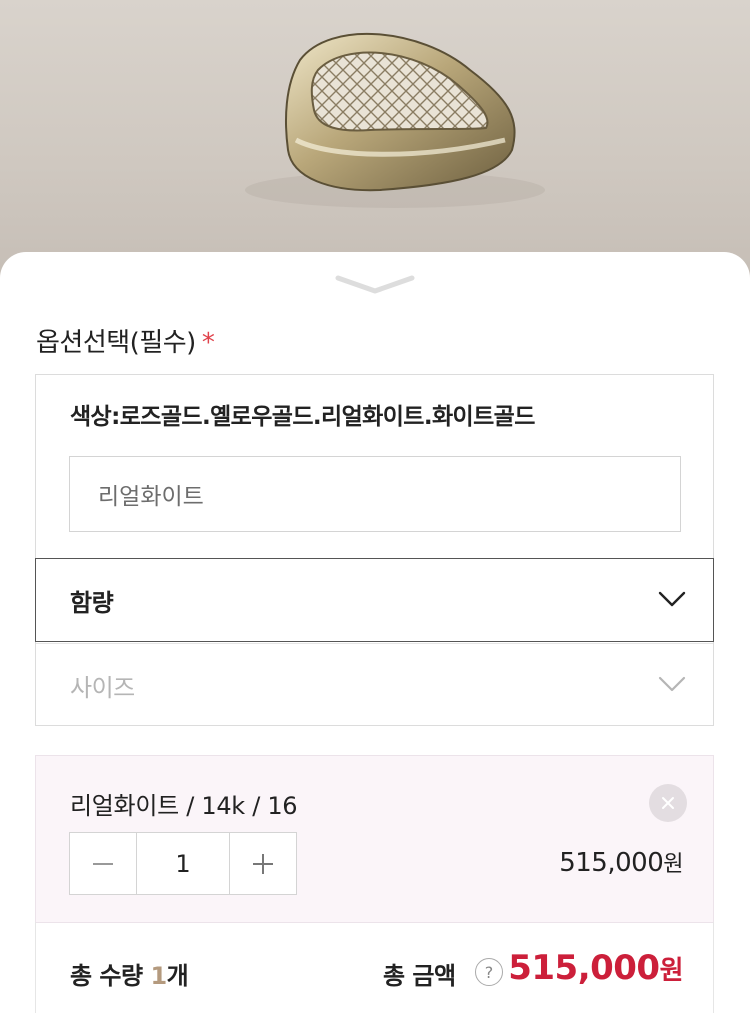 This screenshot has height=1013, width=750. What do you see at coordinates (374, 685) in the screenshot?
I see `size-select: 사이즈` at bounding box center [374, 685].